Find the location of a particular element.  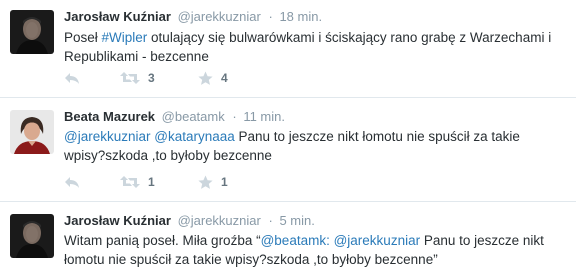

favorite-count: 4 is located at coordinates (224, 78).